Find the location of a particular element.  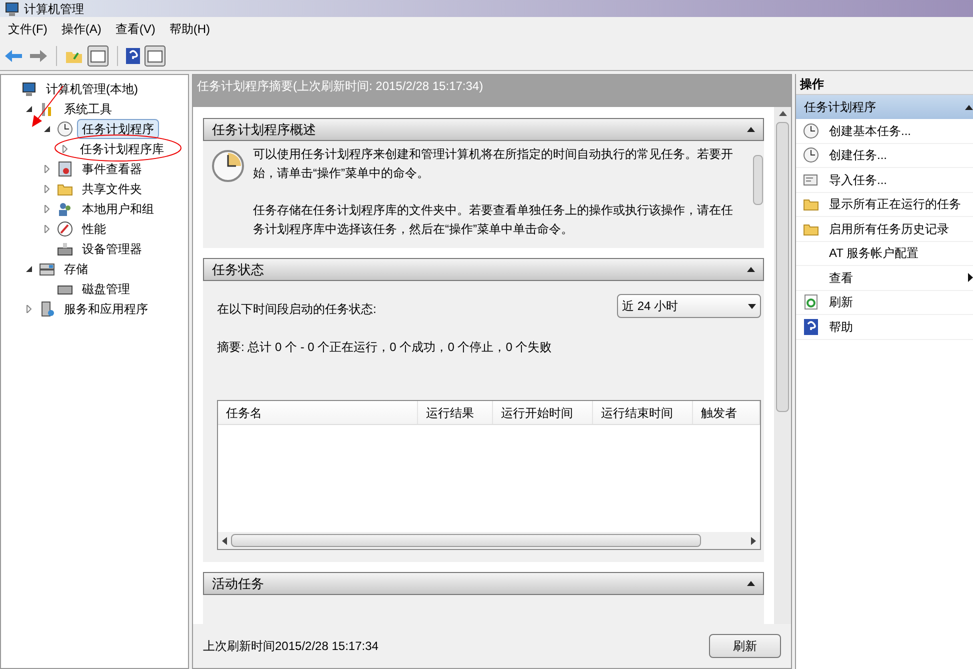

column-header: 触发者 is located at coordinates (726, 412).